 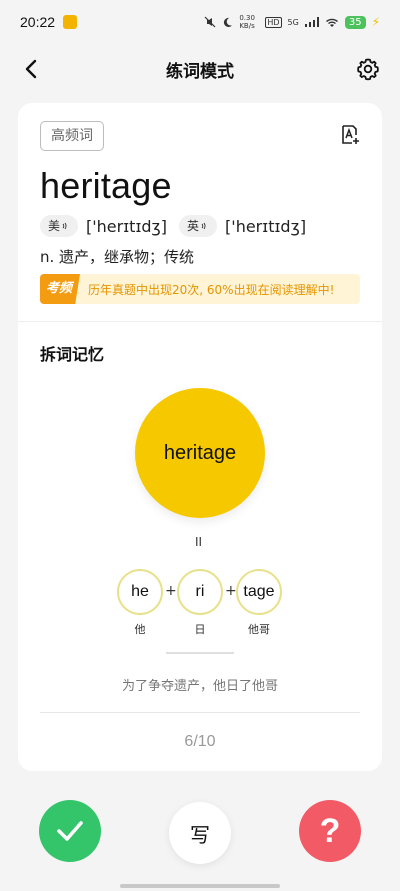 What do you see at coordinates (199, 542) in the screenshot?
I see `equals-sign: II` at bounding box center [199, 542].